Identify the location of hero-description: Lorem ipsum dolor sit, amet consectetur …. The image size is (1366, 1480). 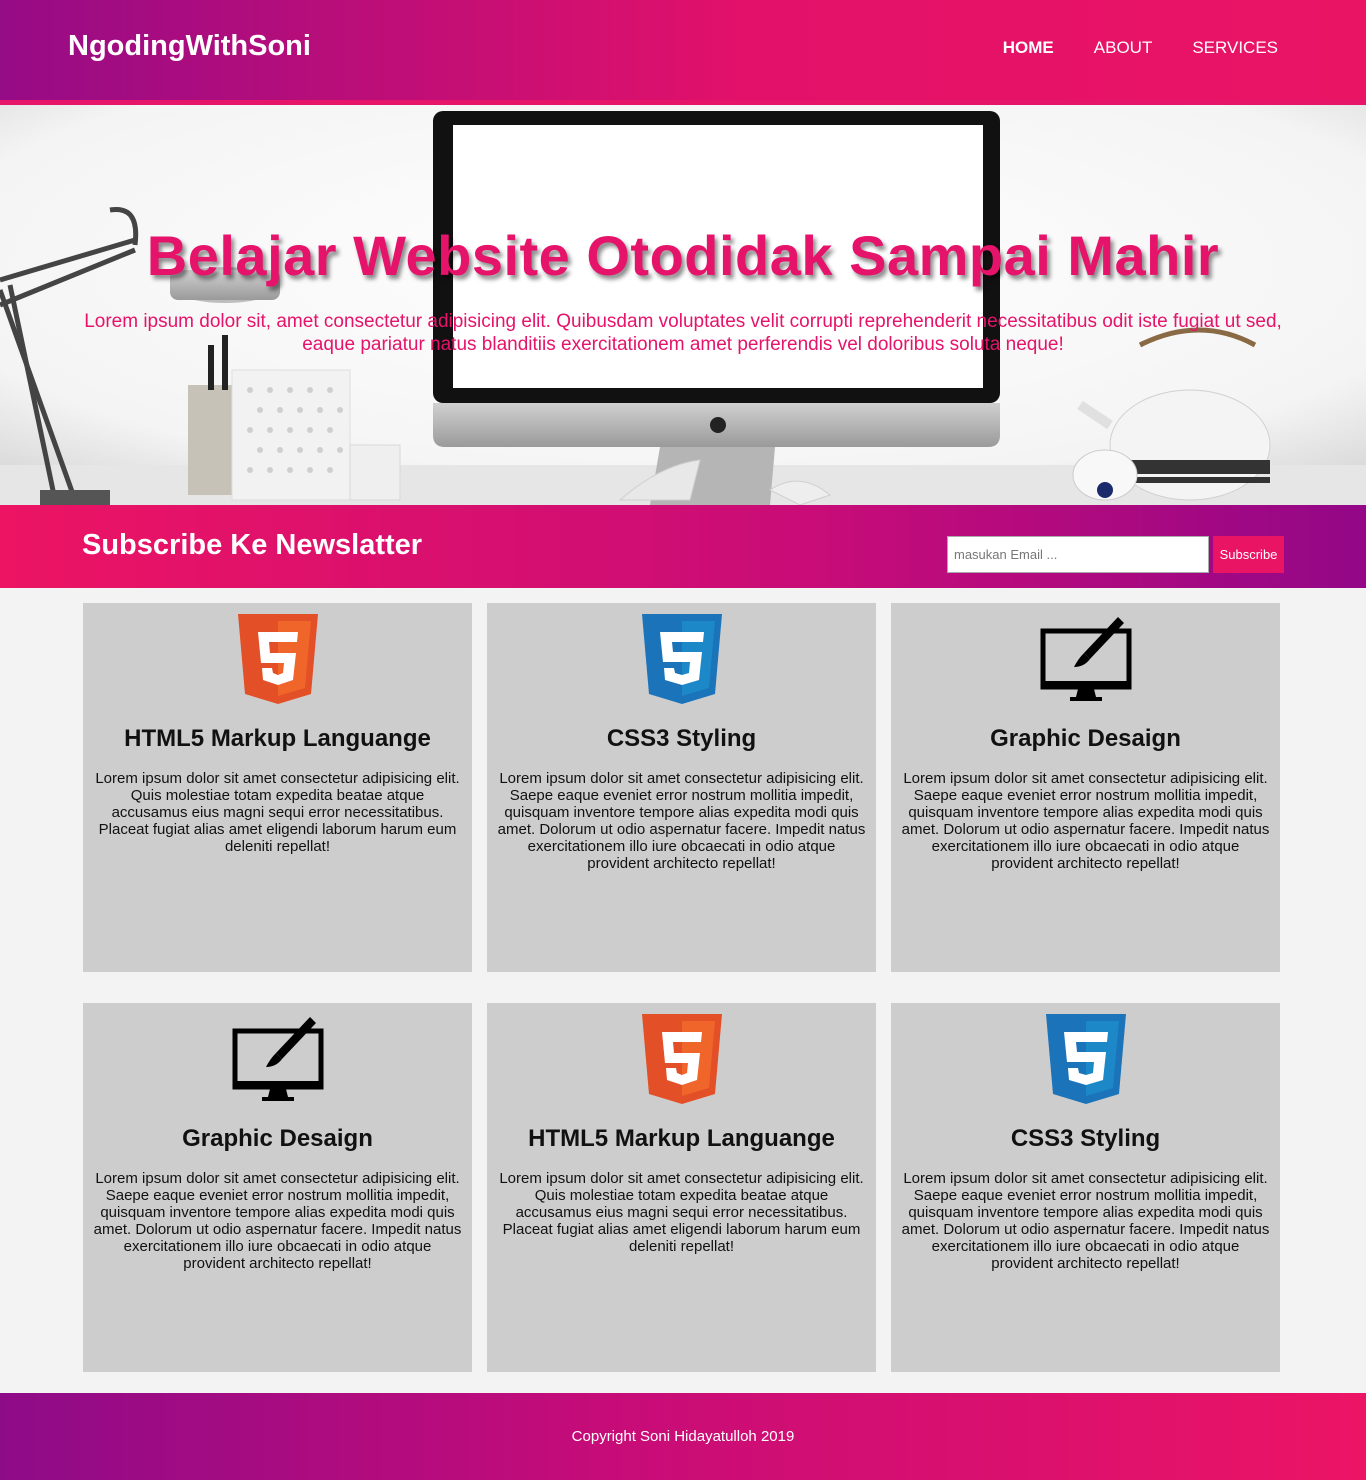
(683, 333).